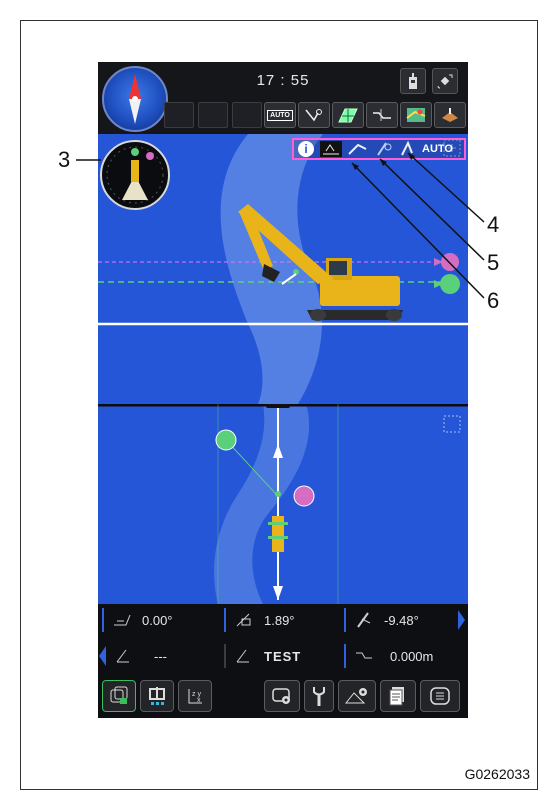  Describe the element at coordinates (314, 115) in the screenshot. I see `curve-tool-icon` at that location.